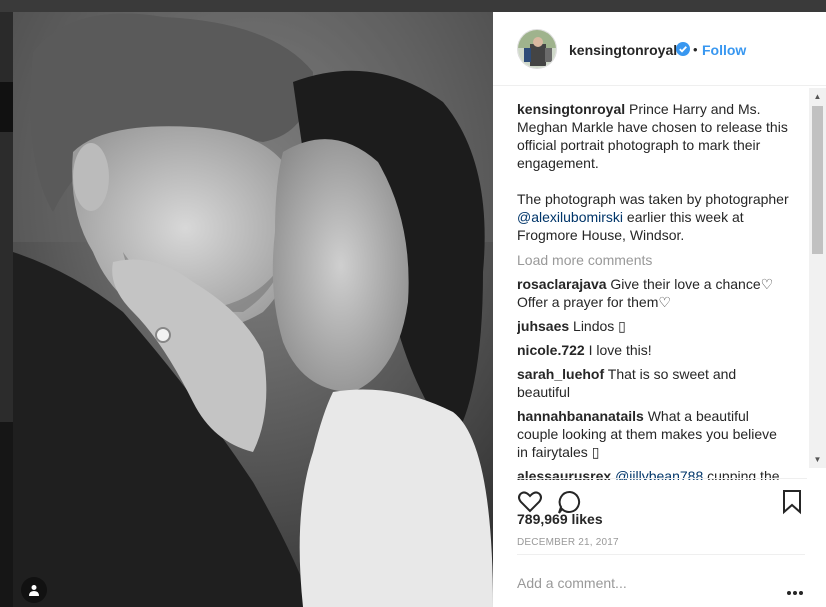 The width and height of the screenshot is (826, 607). What do you see at coordinates (653, 199) in the screenshot?
I see `caption-text-2: The photograph was taken by photographer` at bounding box center [653, 199].